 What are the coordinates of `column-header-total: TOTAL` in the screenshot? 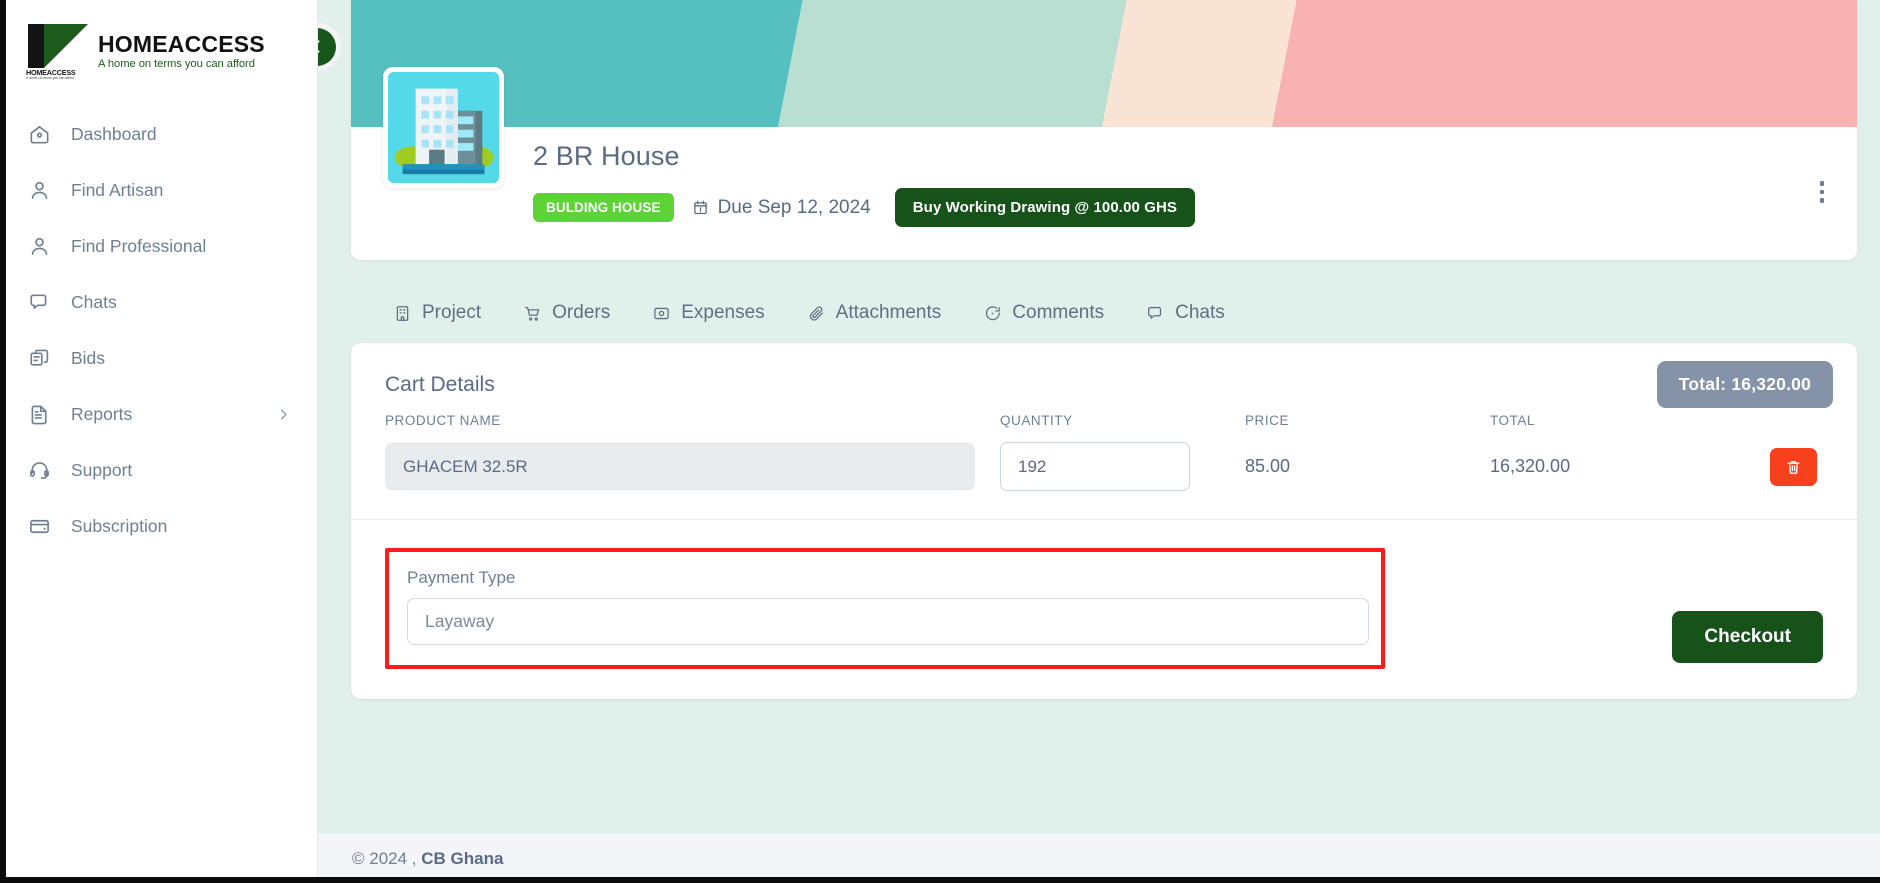 It's located at (1513, 420).